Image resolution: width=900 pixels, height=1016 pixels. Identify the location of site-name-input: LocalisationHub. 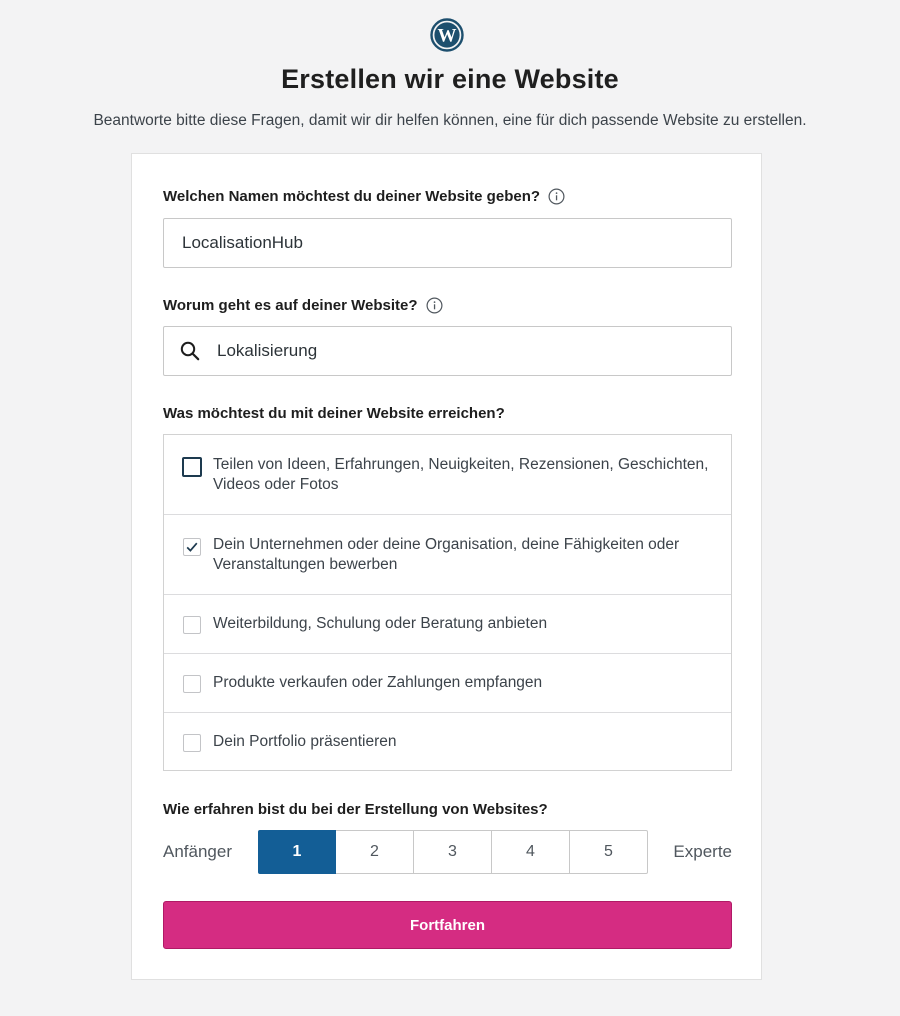
(447, 243).